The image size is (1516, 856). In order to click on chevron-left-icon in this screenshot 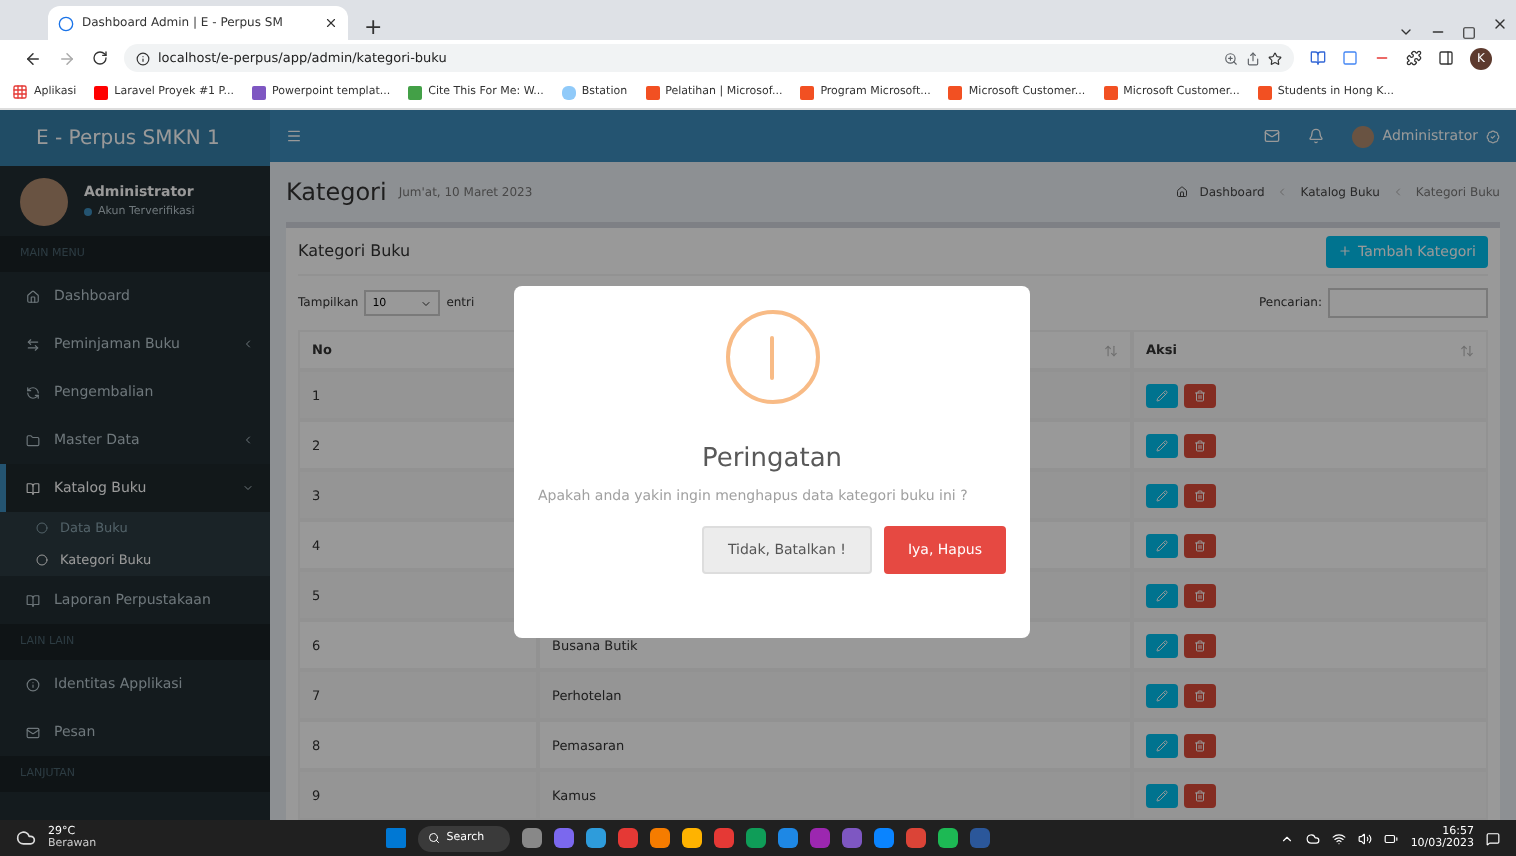, I will do `click(248, 440)`.